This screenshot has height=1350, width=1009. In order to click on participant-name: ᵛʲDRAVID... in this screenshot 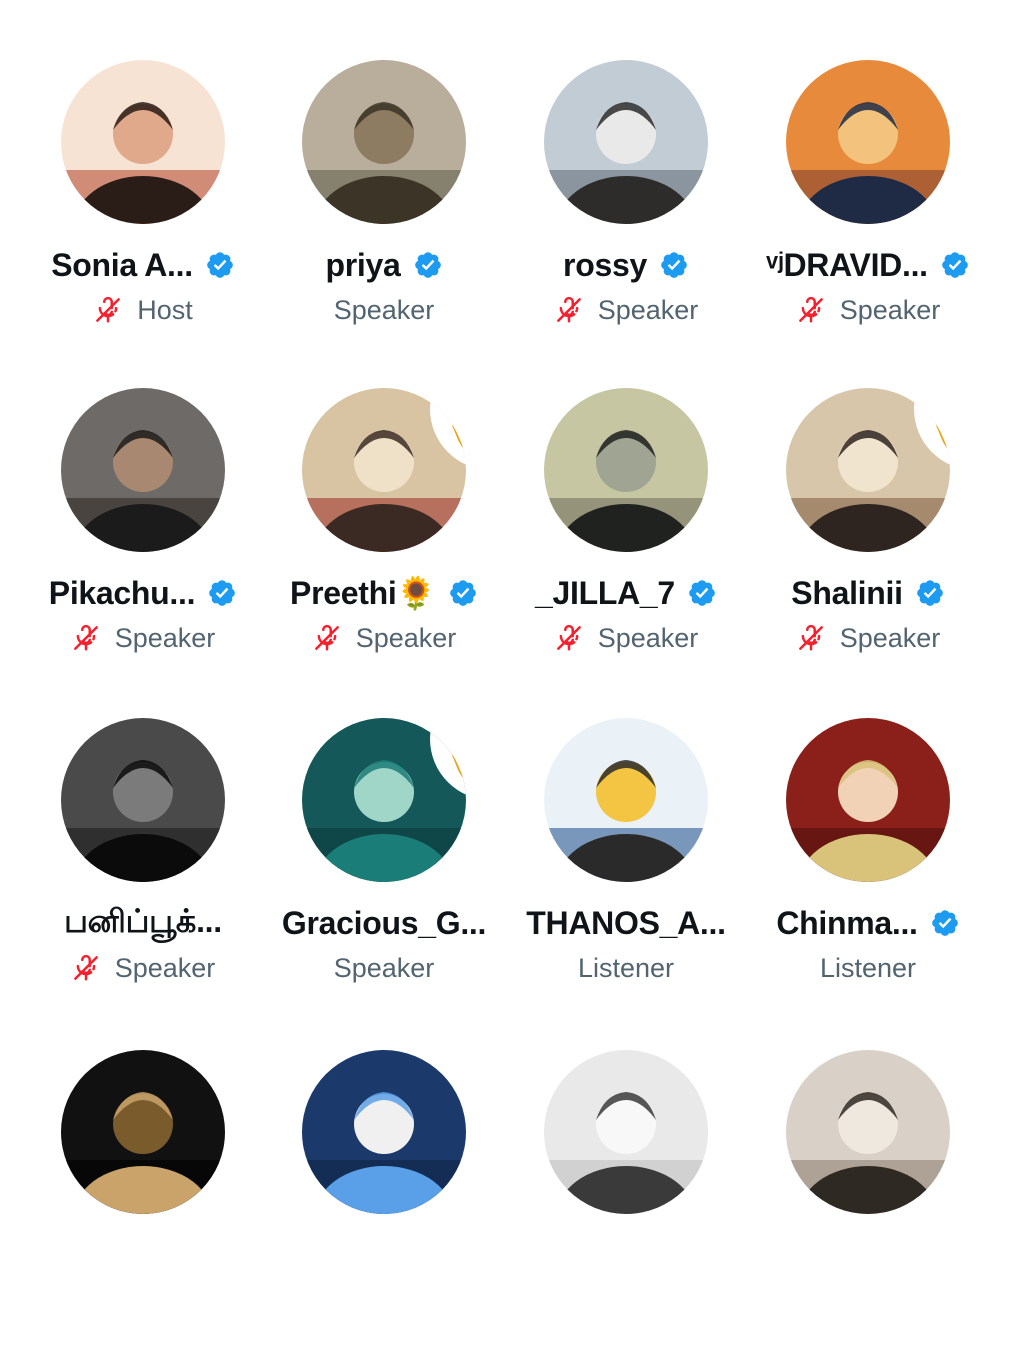, I will do `click(847, 264)`.